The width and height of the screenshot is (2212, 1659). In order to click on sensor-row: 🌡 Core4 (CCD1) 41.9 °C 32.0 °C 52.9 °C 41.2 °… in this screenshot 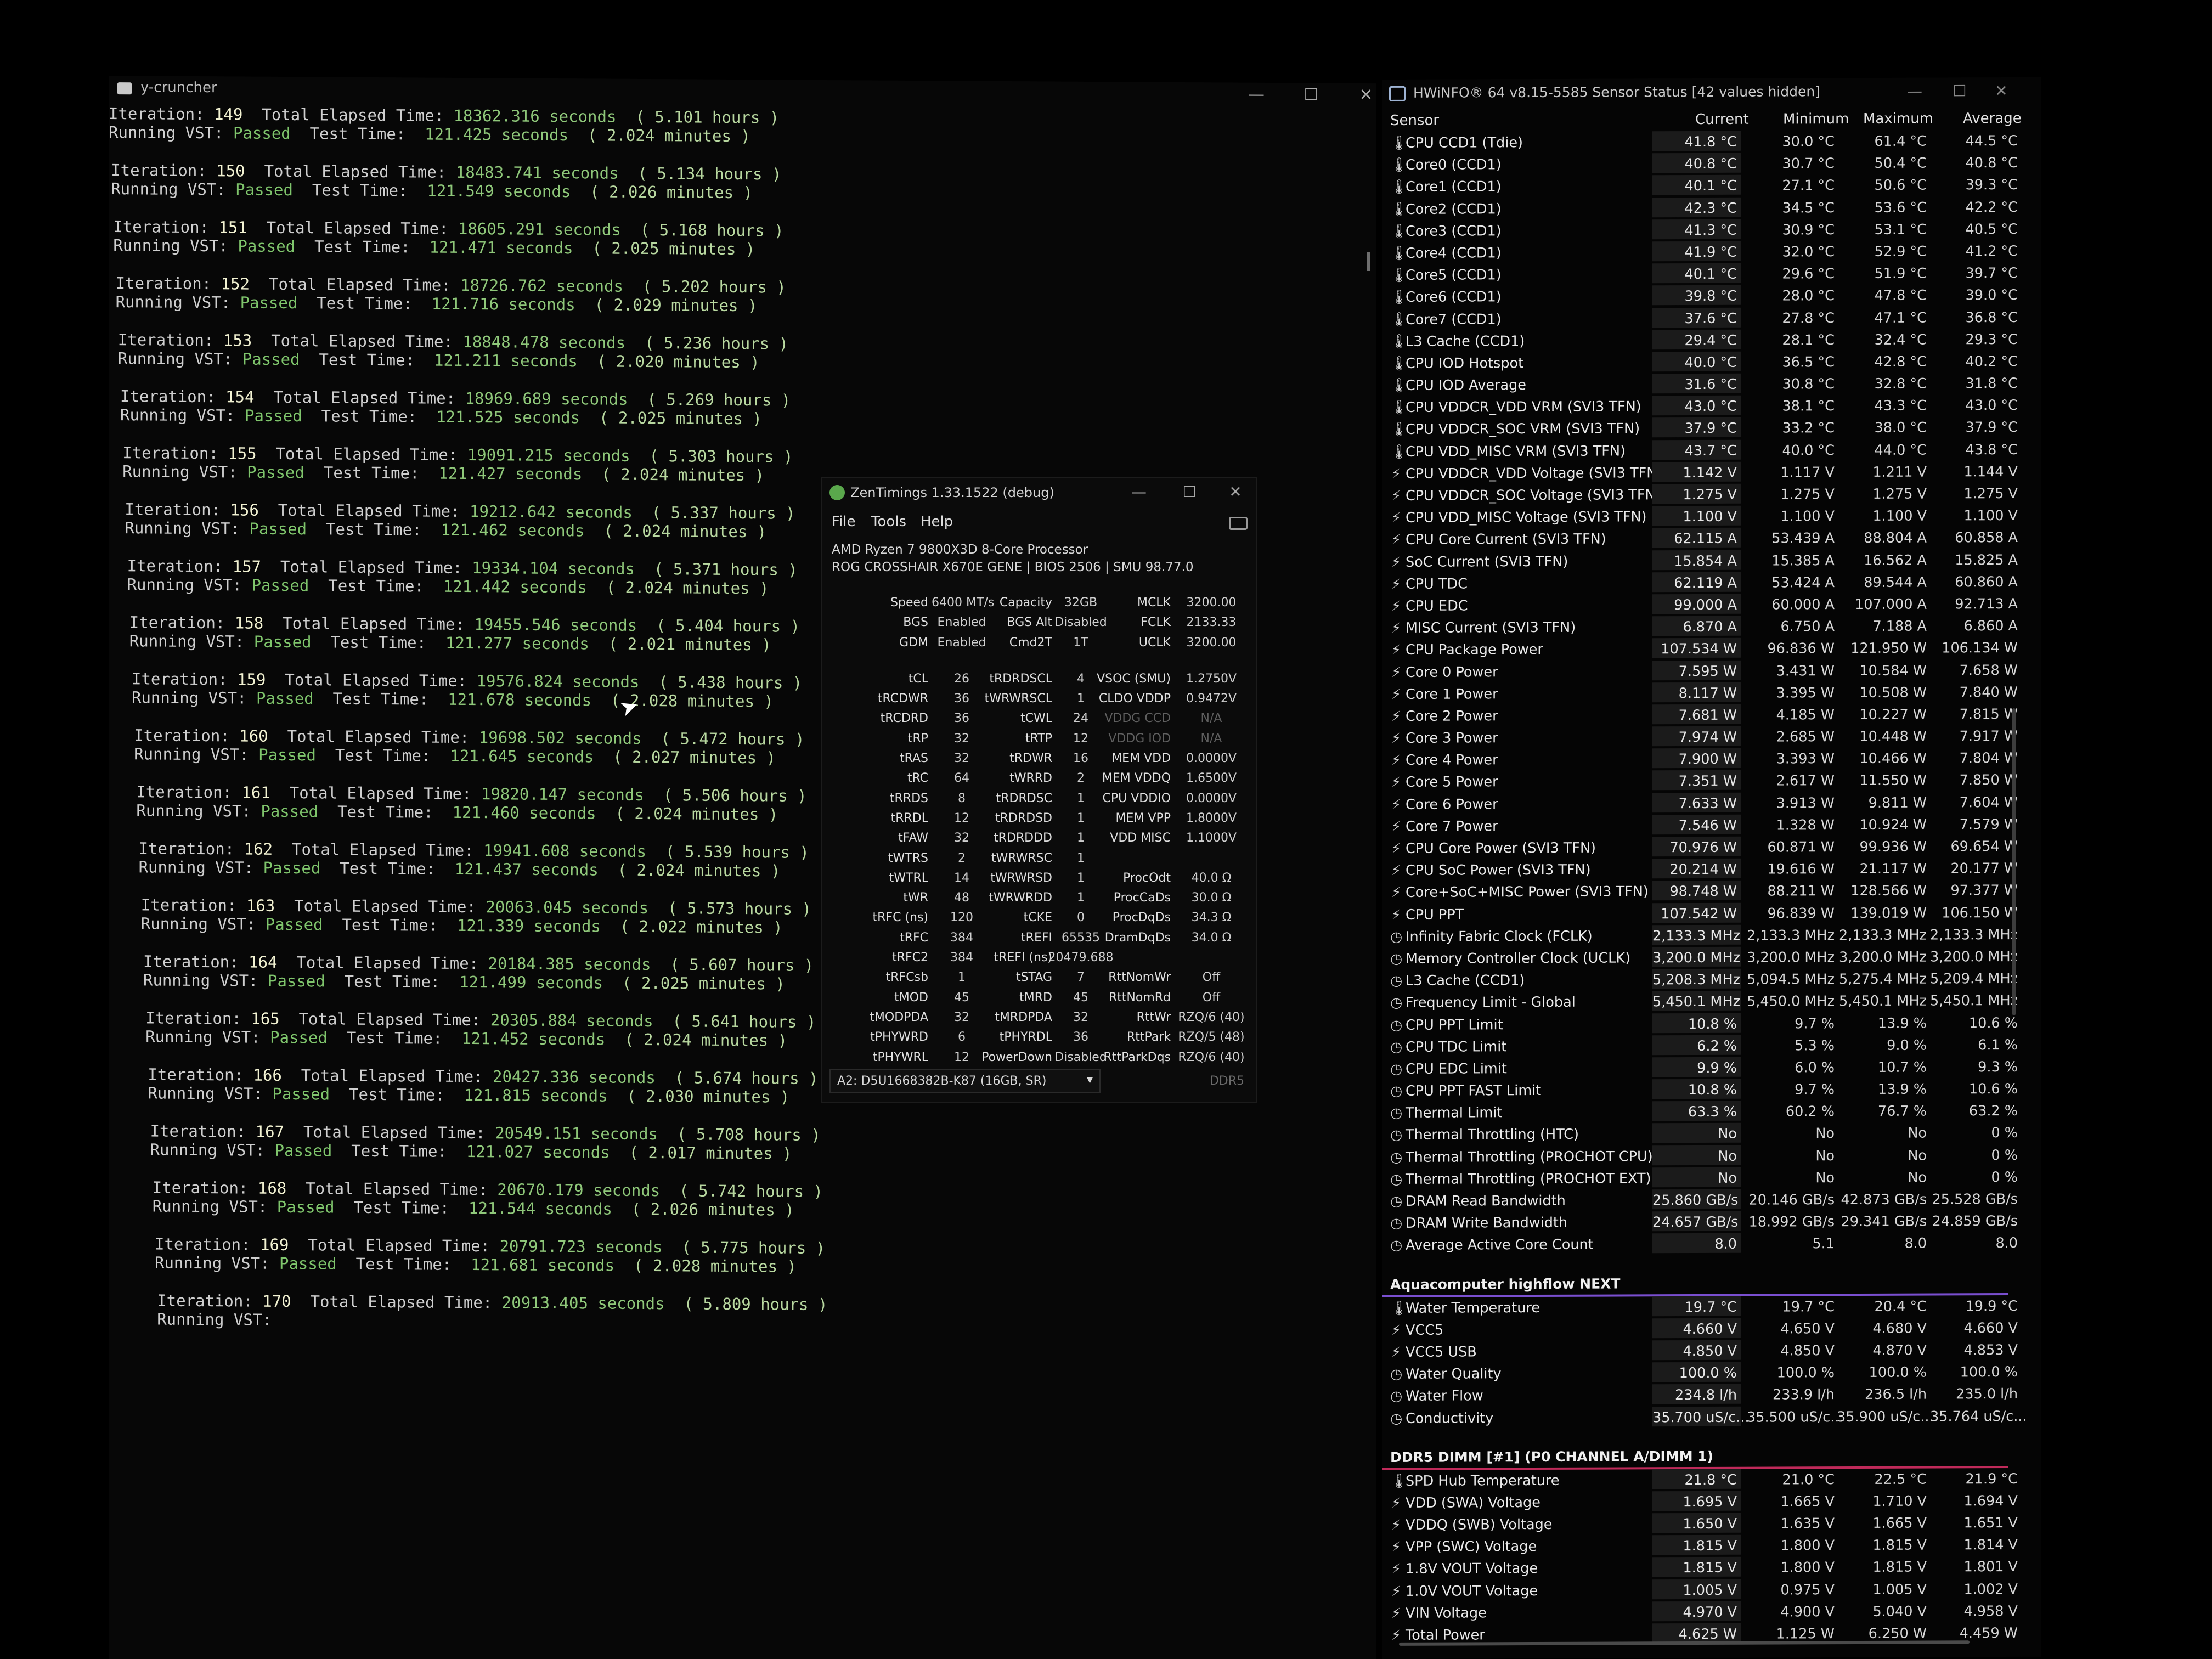, I will do `click(1712, 252)`.